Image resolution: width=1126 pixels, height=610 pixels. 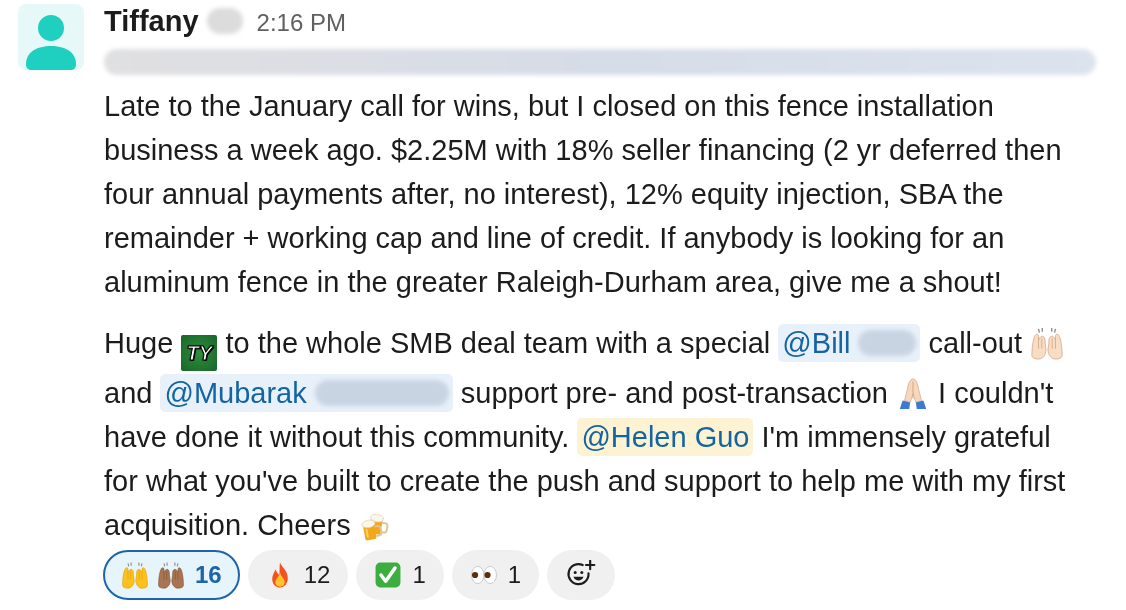 What do you see at coordinates (581, 575) in the screenshot?
I see `add-reaction-button` at bounding box center [581, 575].